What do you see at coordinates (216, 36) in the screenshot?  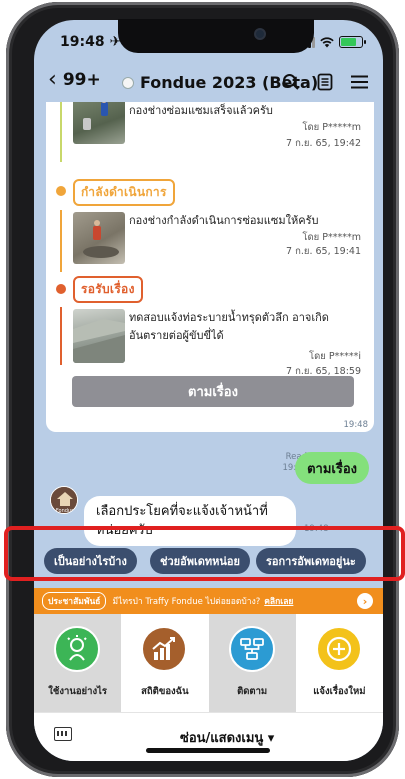 I see `phone-notch` at bounding box center [216, 36].